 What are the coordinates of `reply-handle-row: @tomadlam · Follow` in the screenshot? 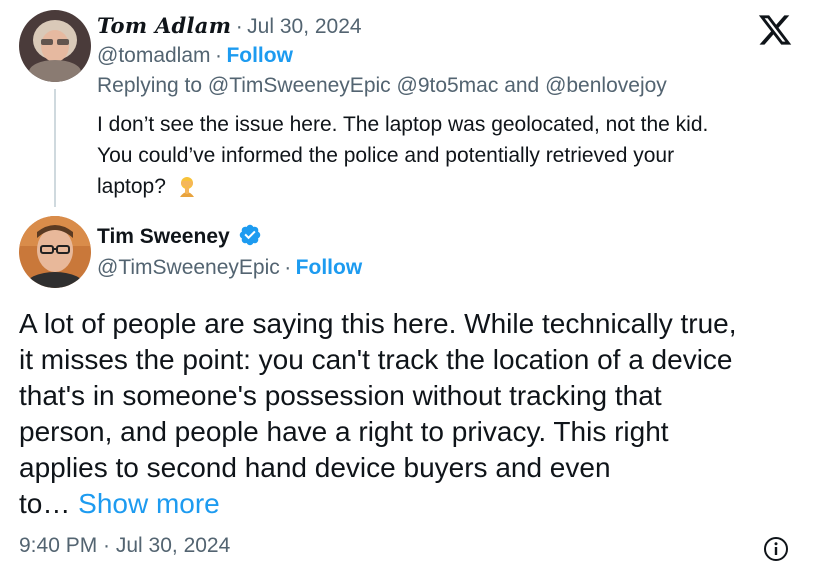 It's located at (195, 56).